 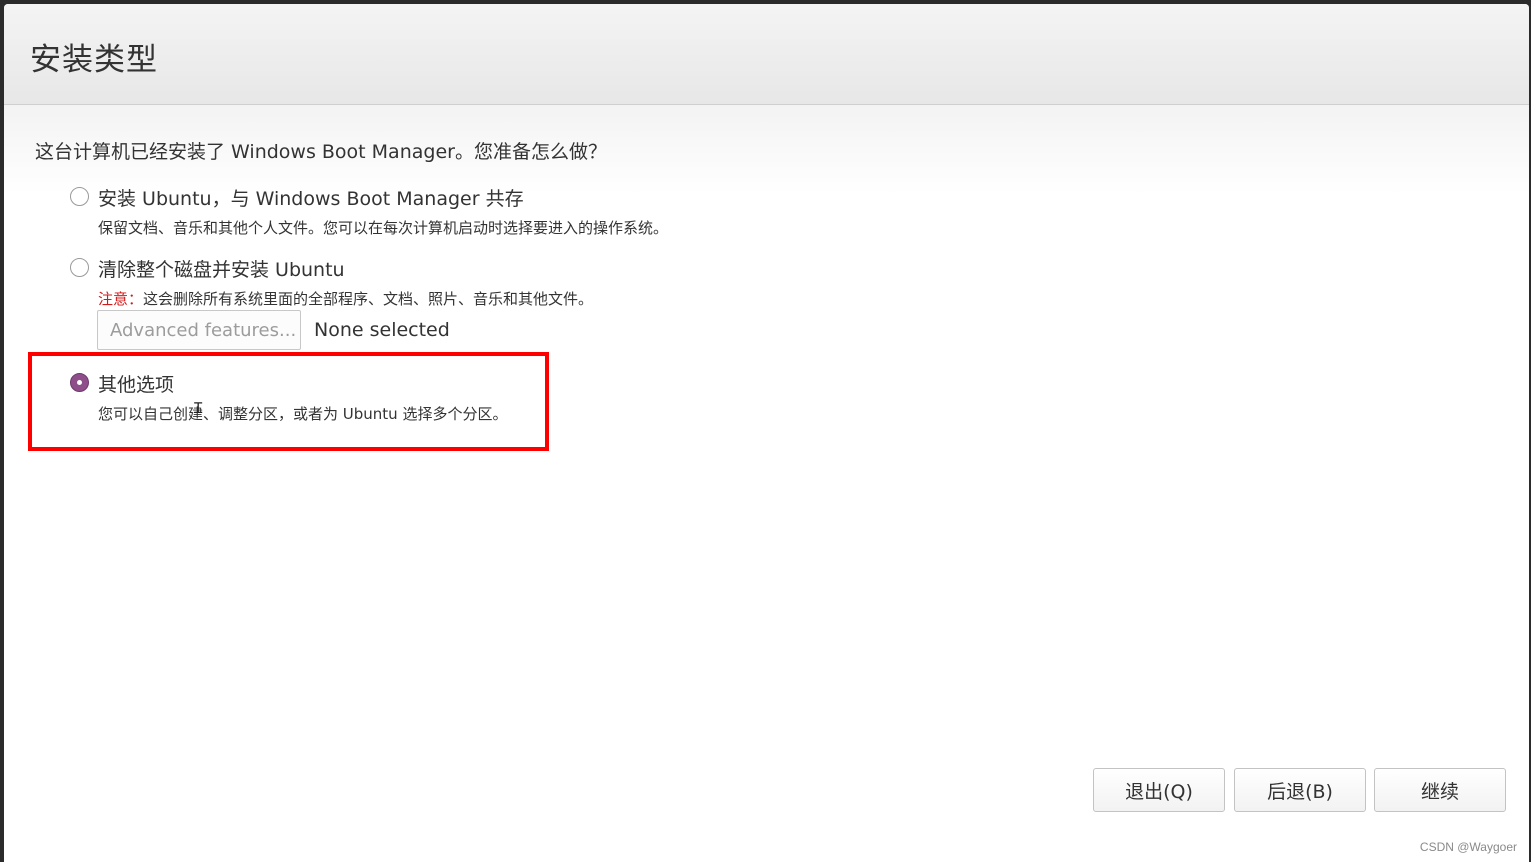 What do you see at coordinates (321, 152) in the screenshot?
I see `install-question: 这台计算机已经安装了 Windows Boot Manager。您准备怎么做？` at bounding box center [321, 152].